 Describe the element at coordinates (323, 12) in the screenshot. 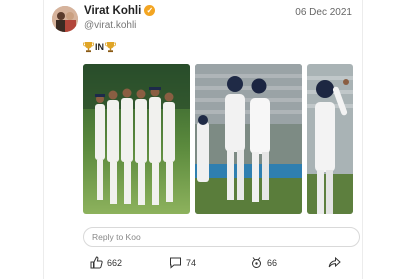

I see `post-date: 06 Dec 2021` at that location.